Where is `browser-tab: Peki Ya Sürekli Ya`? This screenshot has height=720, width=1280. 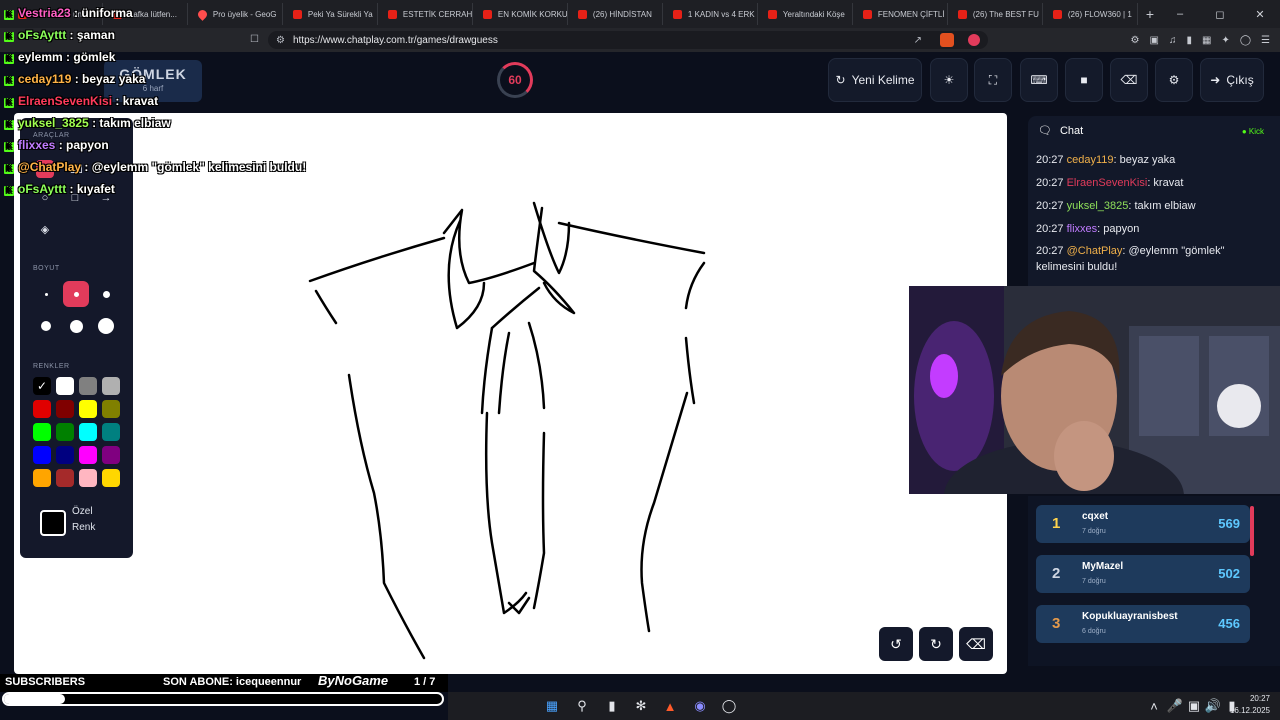 browser-tab: Peki Ya Sürekli Ya is located at coordinates (330, 14).